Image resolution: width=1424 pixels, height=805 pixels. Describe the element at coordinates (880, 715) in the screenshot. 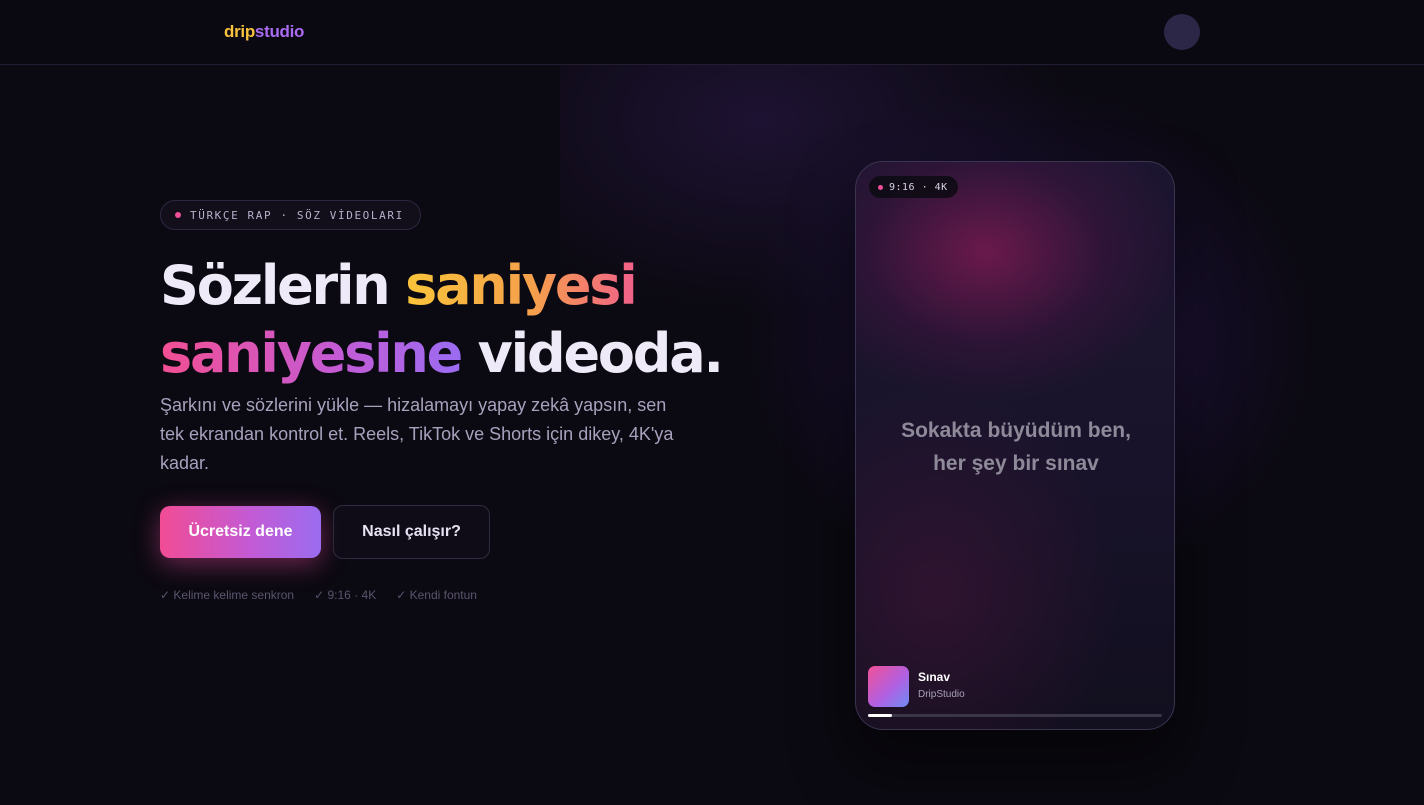

I see `playback-progress-fill` at that location.